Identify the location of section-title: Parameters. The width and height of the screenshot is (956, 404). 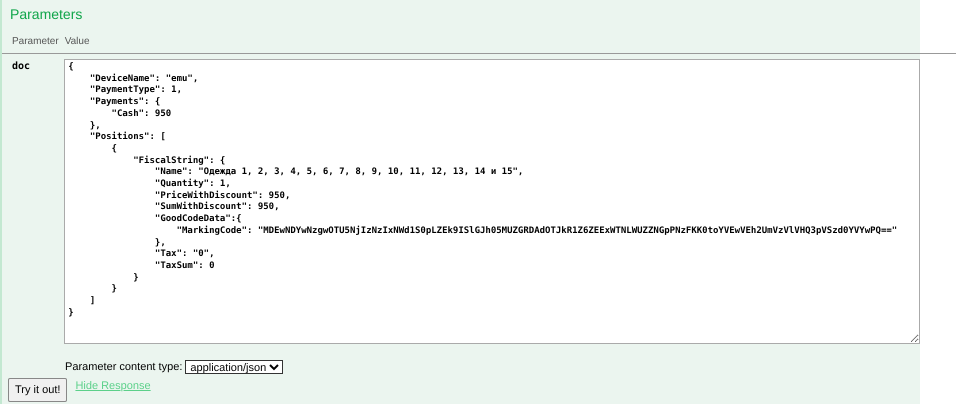
(47, 14).